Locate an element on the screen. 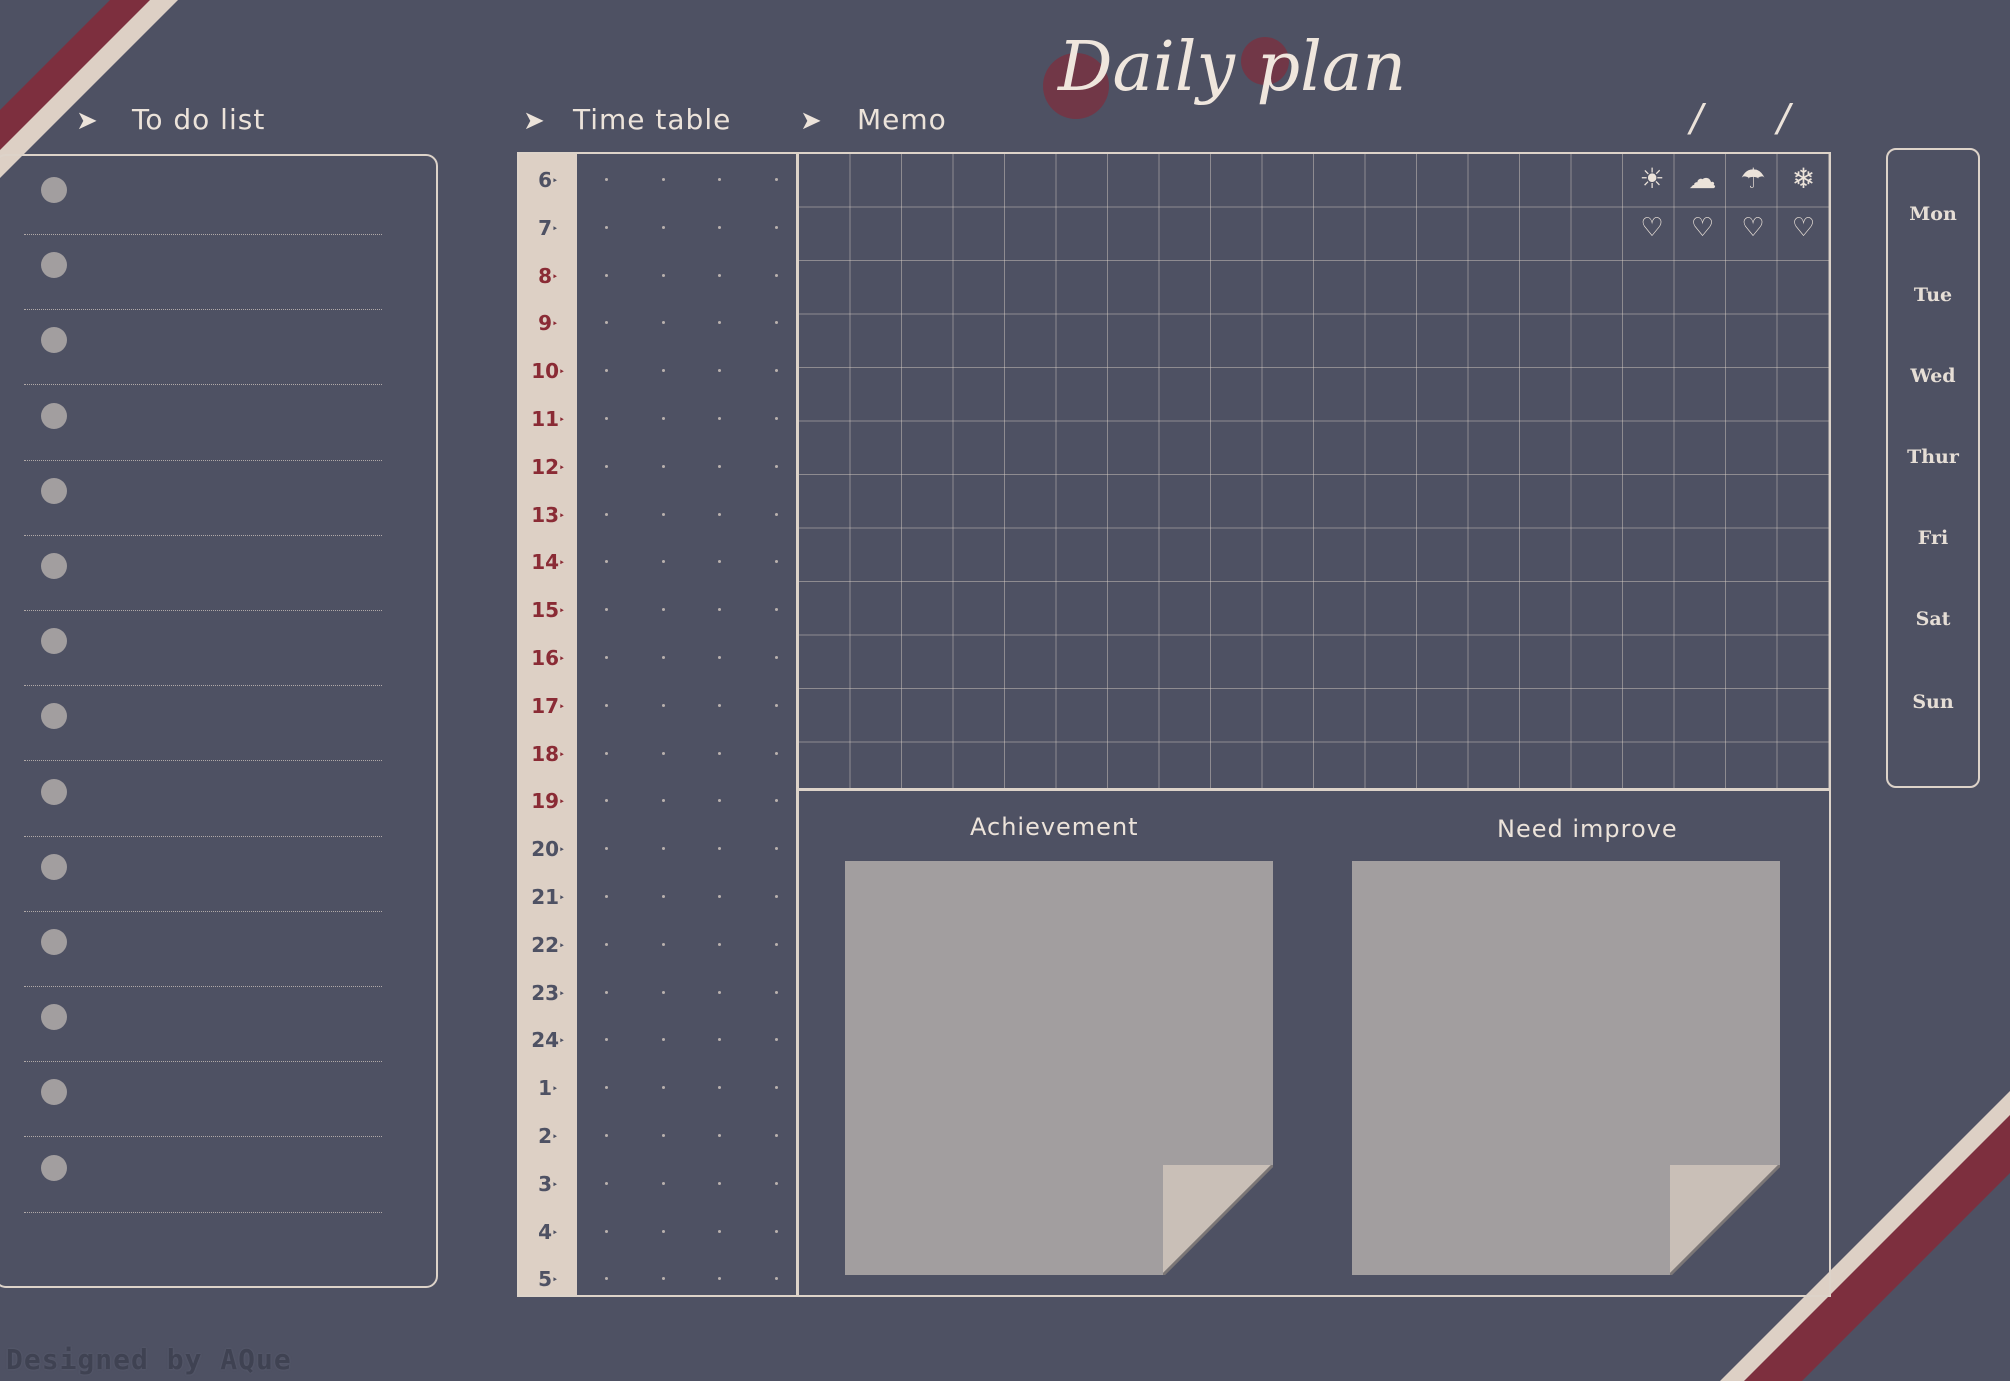  hour-label: 19‣ is located at coordinates (548, 801).